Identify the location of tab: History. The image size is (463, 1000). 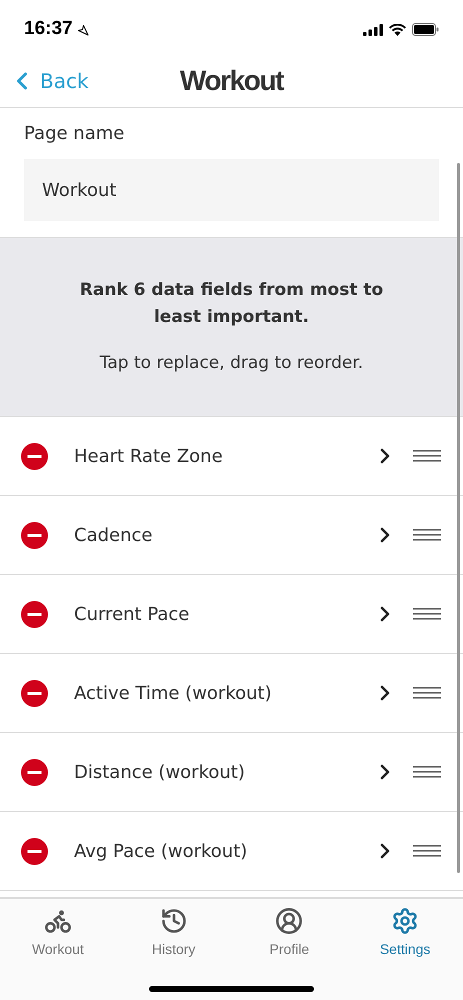
(174, 933).